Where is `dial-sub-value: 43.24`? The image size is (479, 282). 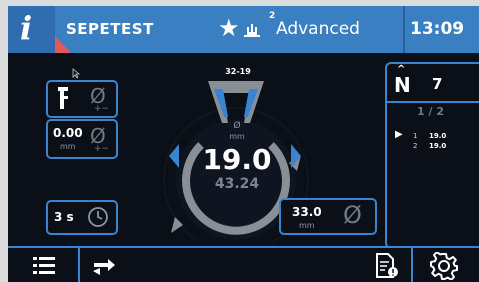
dial-sub-value: 43.24 is located at coordinates (237, 184).